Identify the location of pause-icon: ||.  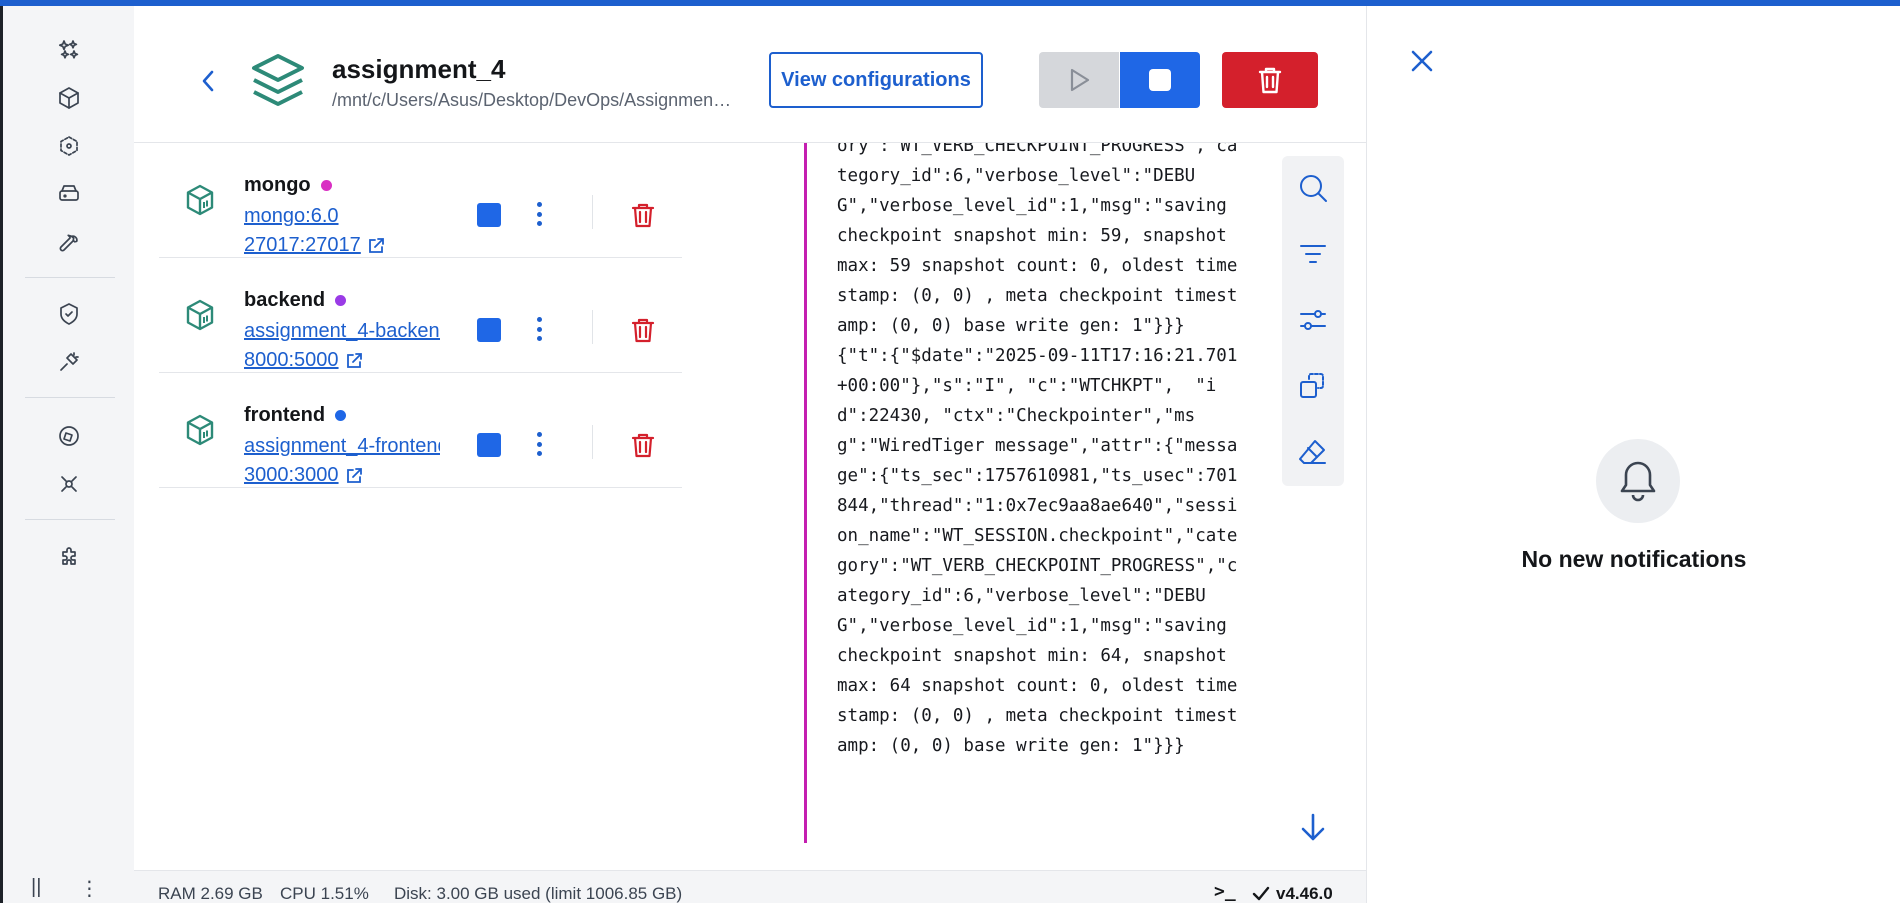
(36, 888).